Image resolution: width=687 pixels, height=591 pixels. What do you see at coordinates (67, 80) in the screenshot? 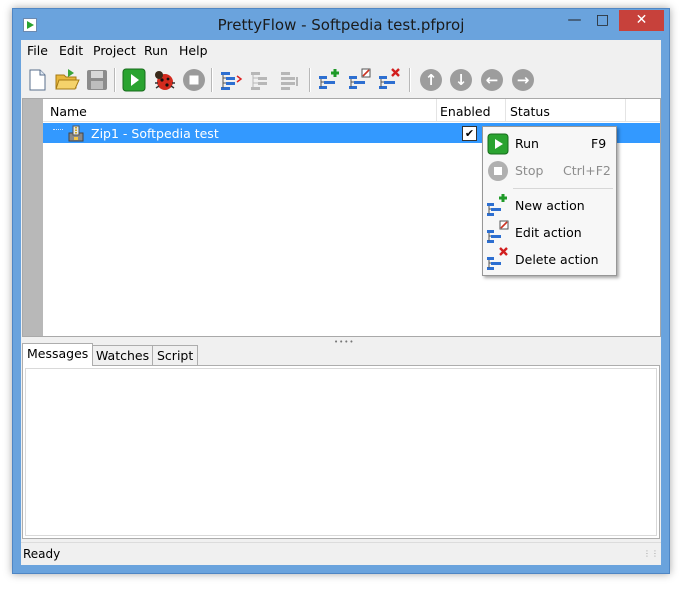
I see `open-folder-icon` at bounding box center [67, 80].